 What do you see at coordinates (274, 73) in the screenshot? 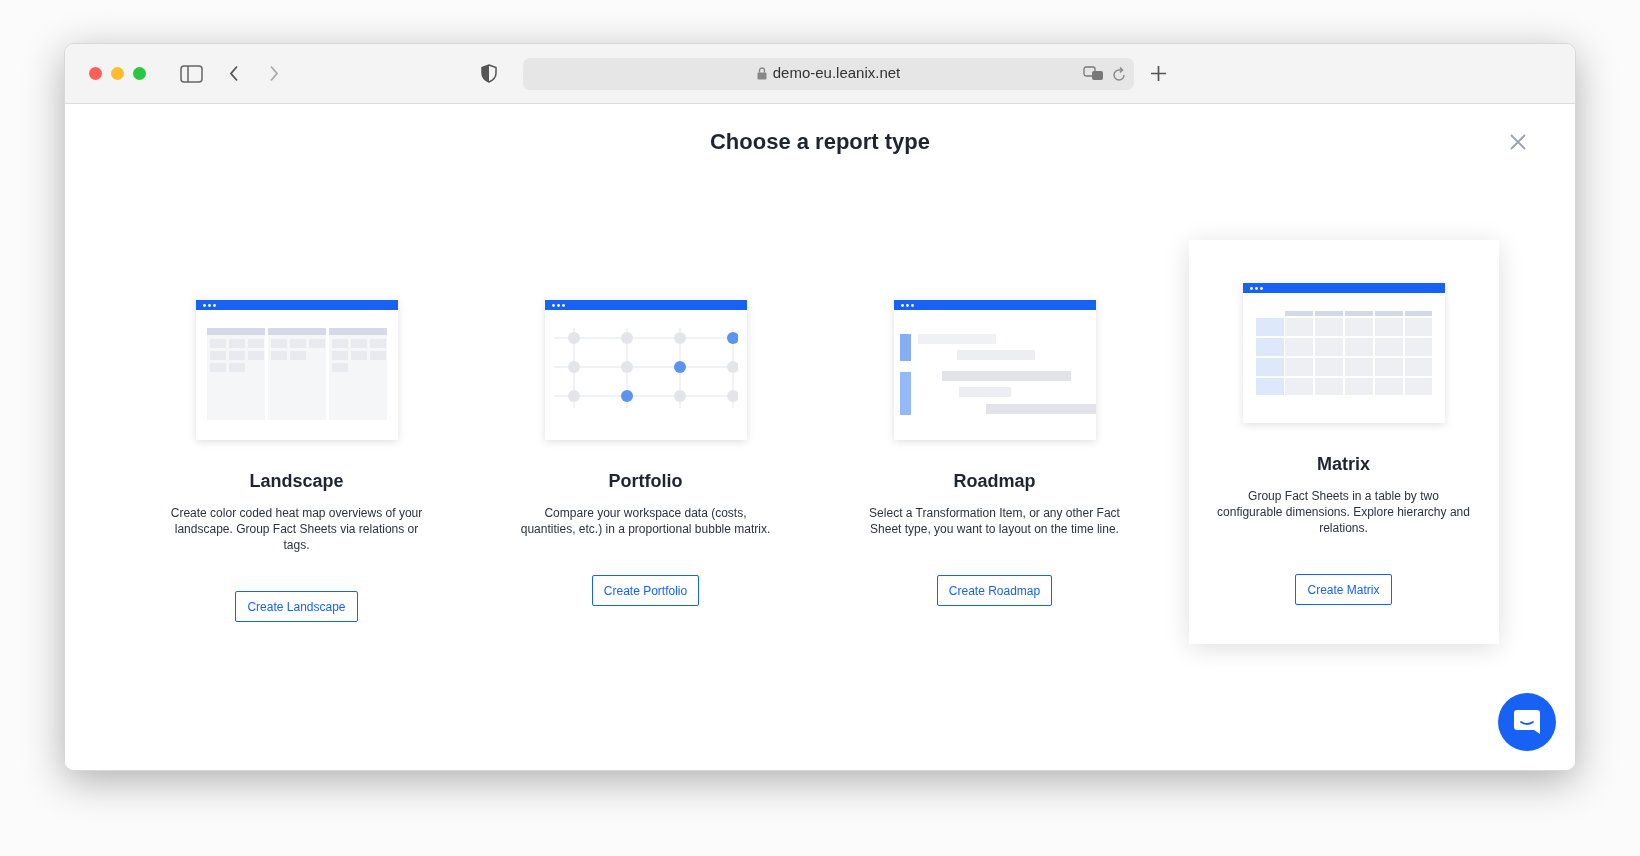
I see `forward-icon` at bounding box center [274, 73].